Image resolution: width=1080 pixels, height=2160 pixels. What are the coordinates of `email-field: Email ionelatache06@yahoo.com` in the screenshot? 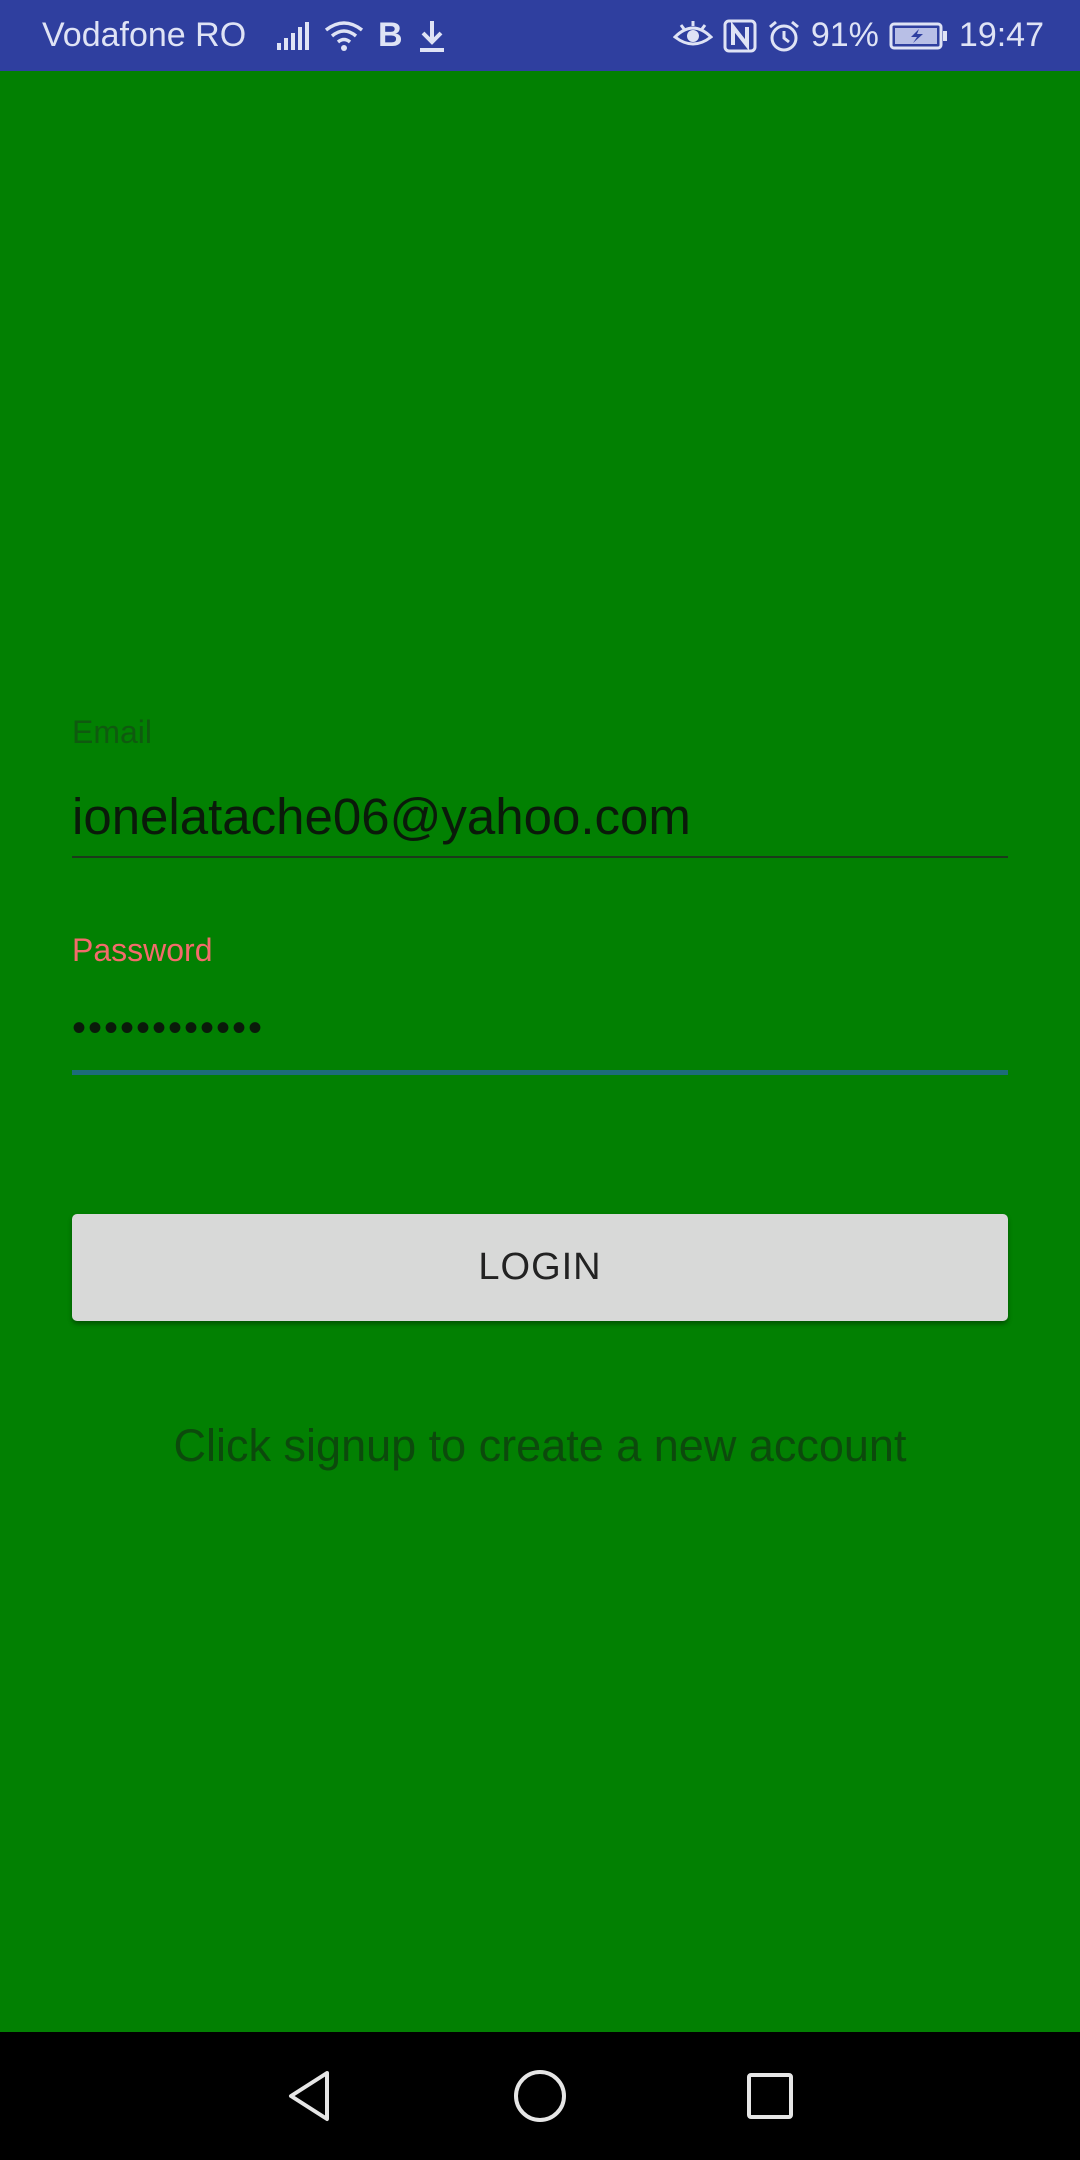 It's located at (540, 786).